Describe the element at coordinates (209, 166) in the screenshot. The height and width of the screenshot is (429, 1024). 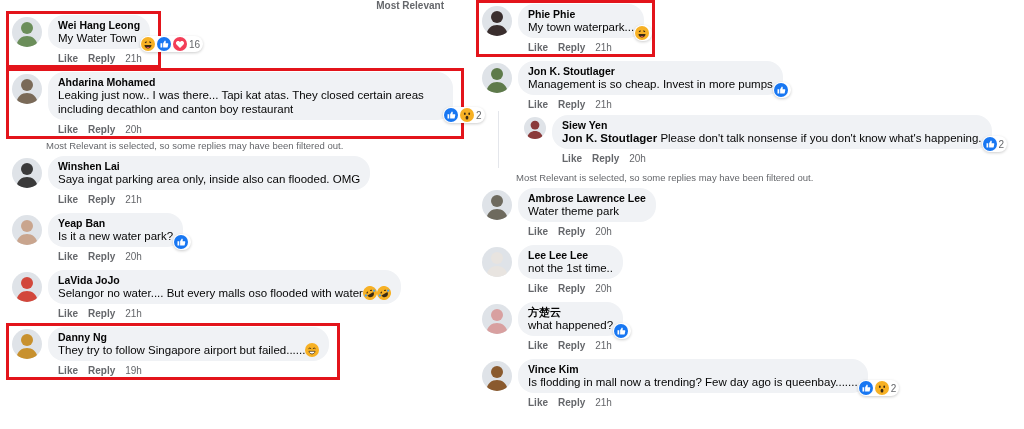
I see `comment-author: Winshen Lai` at that location.